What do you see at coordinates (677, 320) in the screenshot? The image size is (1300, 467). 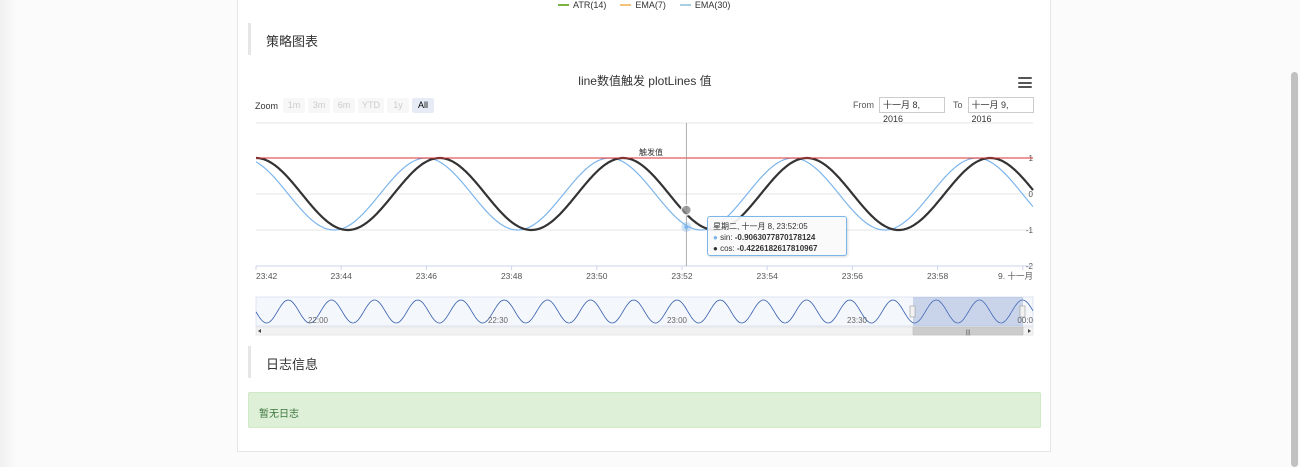 I see `navigator-label: 23:00` at bounding box center [677, 320].